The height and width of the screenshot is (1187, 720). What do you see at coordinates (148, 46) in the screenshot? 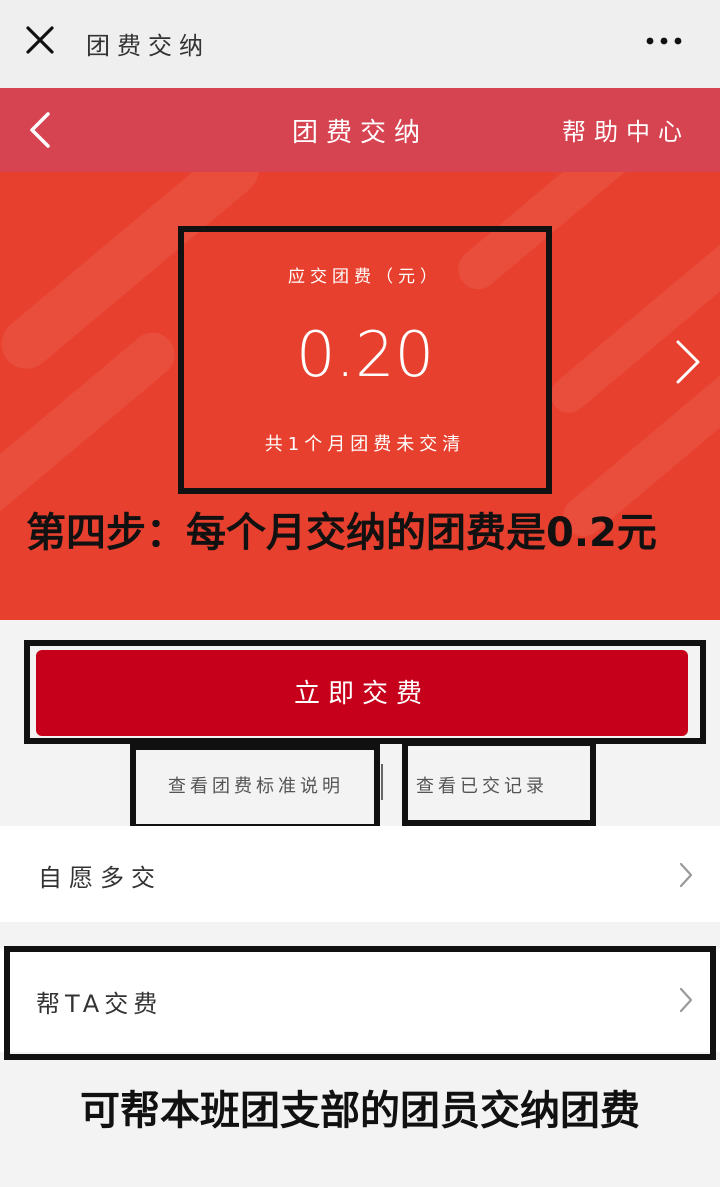
I see `top-bar-title: 团费交纳` at bounding box center [148, 46].